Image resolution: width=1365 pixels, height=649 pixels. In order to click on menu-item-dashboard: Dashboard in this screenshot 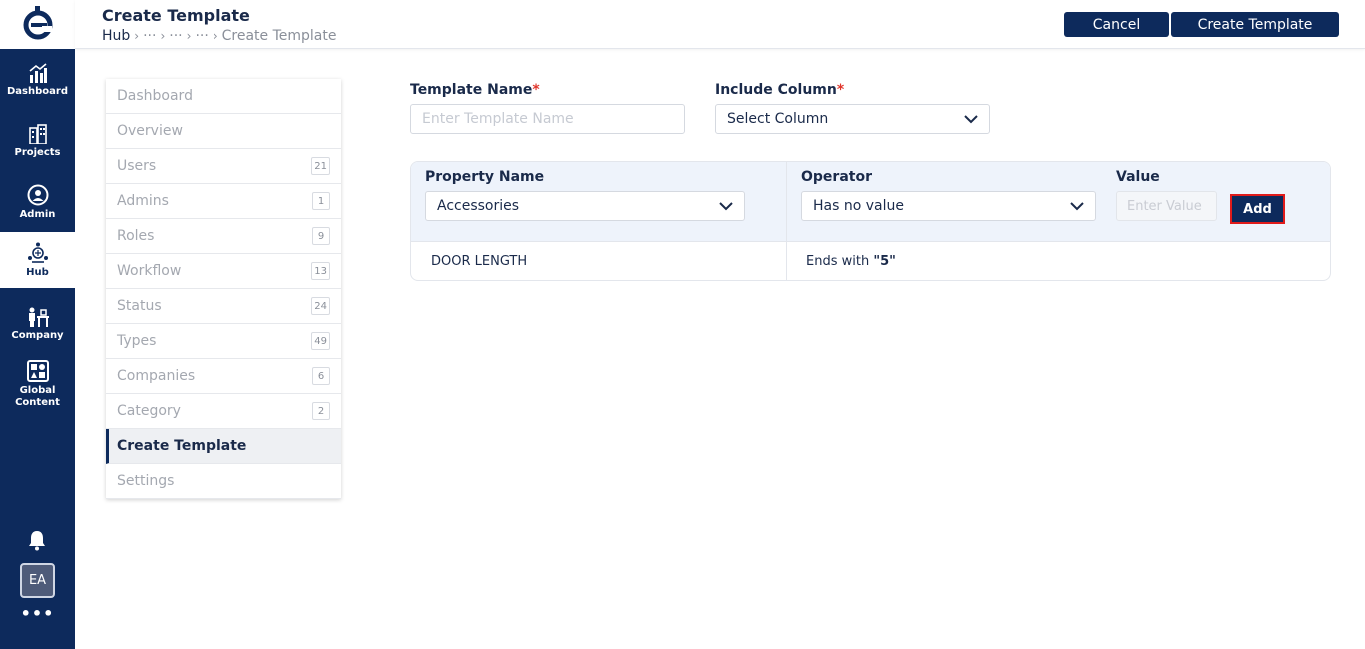, I will do `click(223, 96)`.